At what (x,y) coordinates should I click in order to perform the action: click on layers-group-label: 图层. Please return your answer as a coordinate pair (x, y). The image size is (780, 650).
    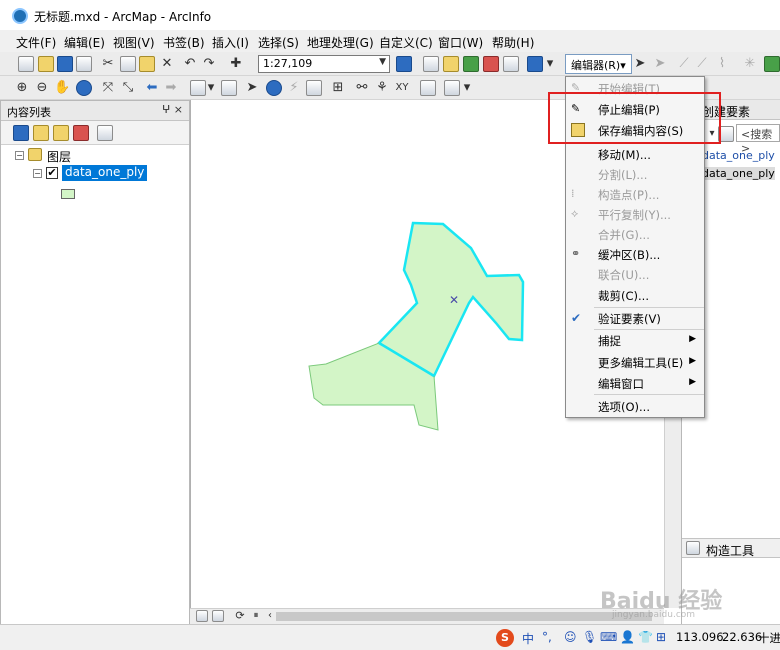
    Looking at the image, I should click on (59, 156).